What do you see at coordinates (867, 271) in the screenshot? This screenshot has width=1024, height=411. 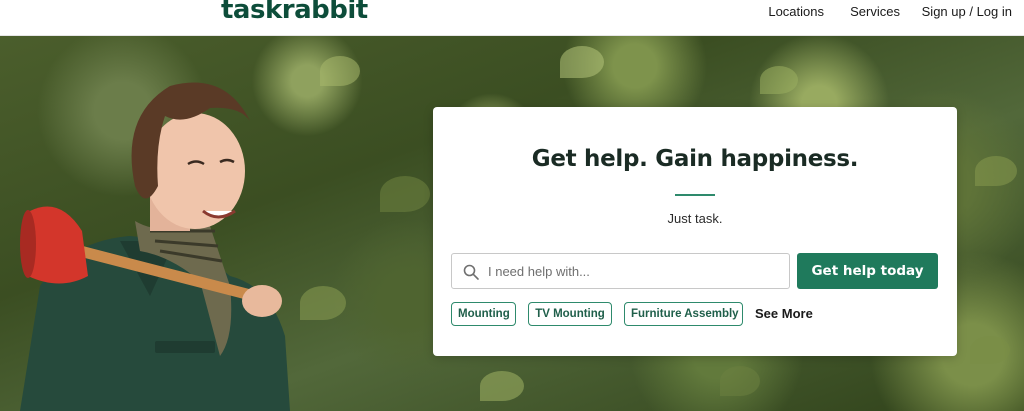 I see `get-help-today-button: Get help today` at bounding box center [867, 271].